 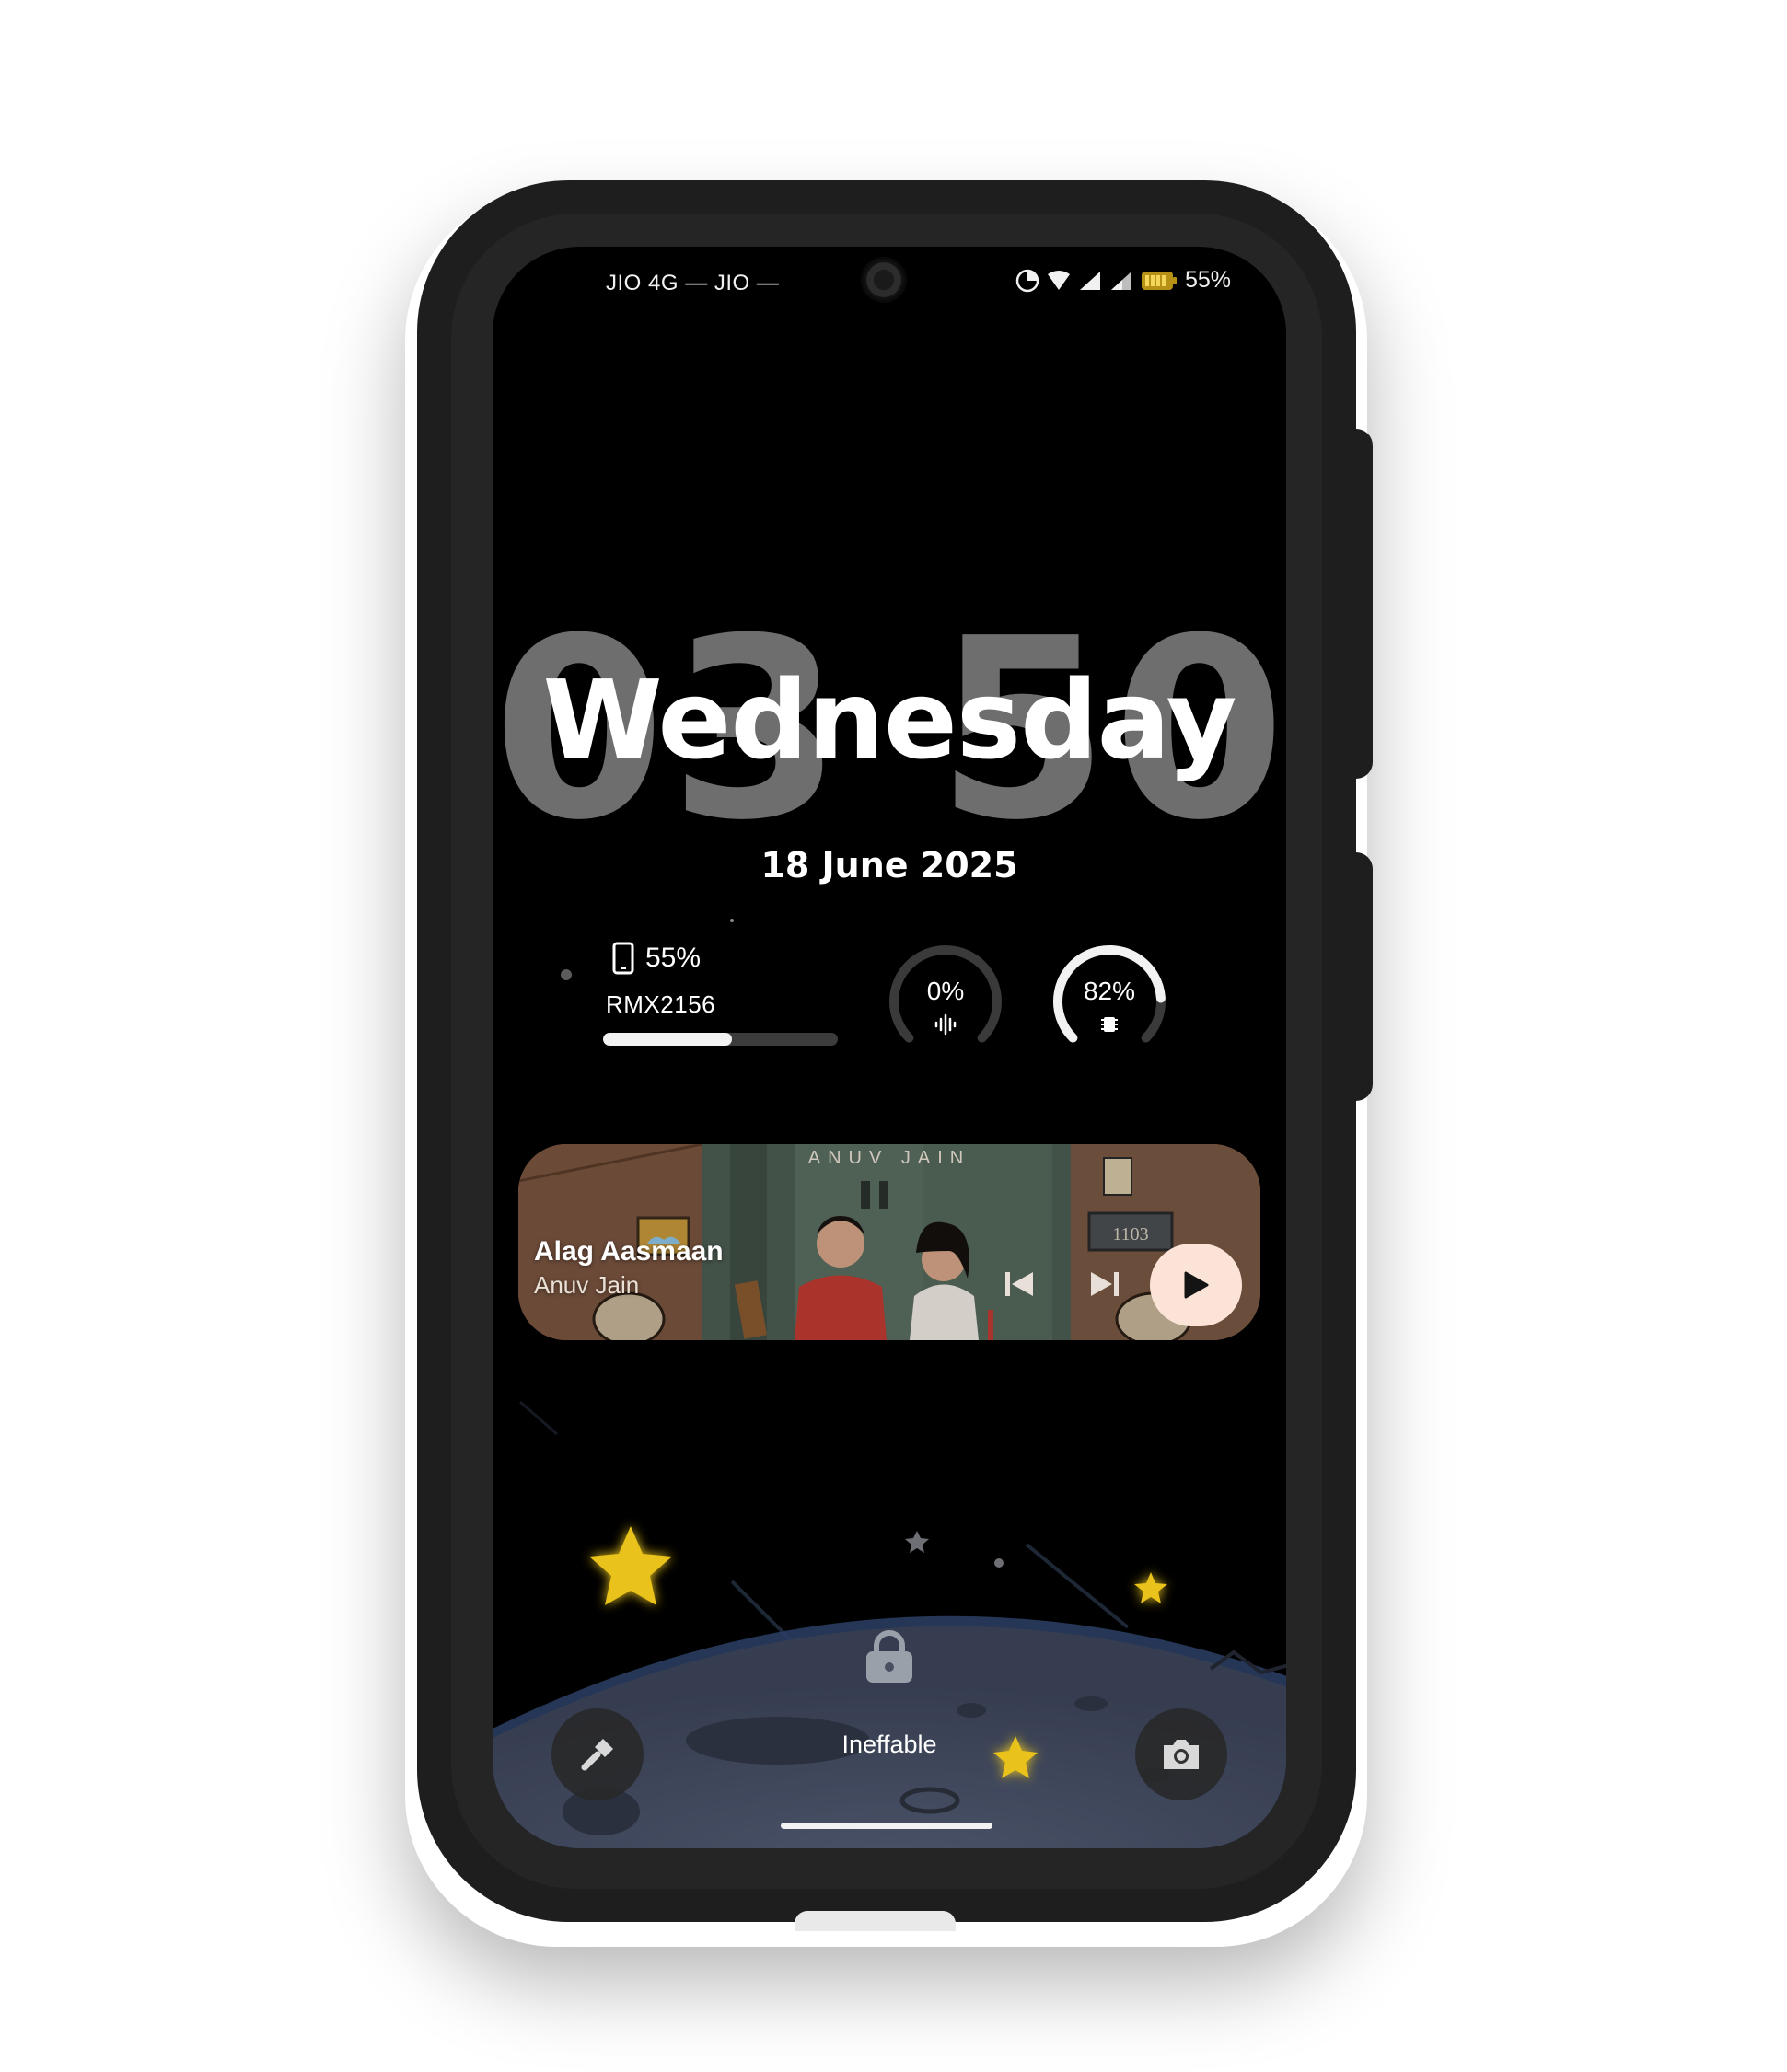 I want to click on battery-progress-fill, so click(x=668, y=1040).